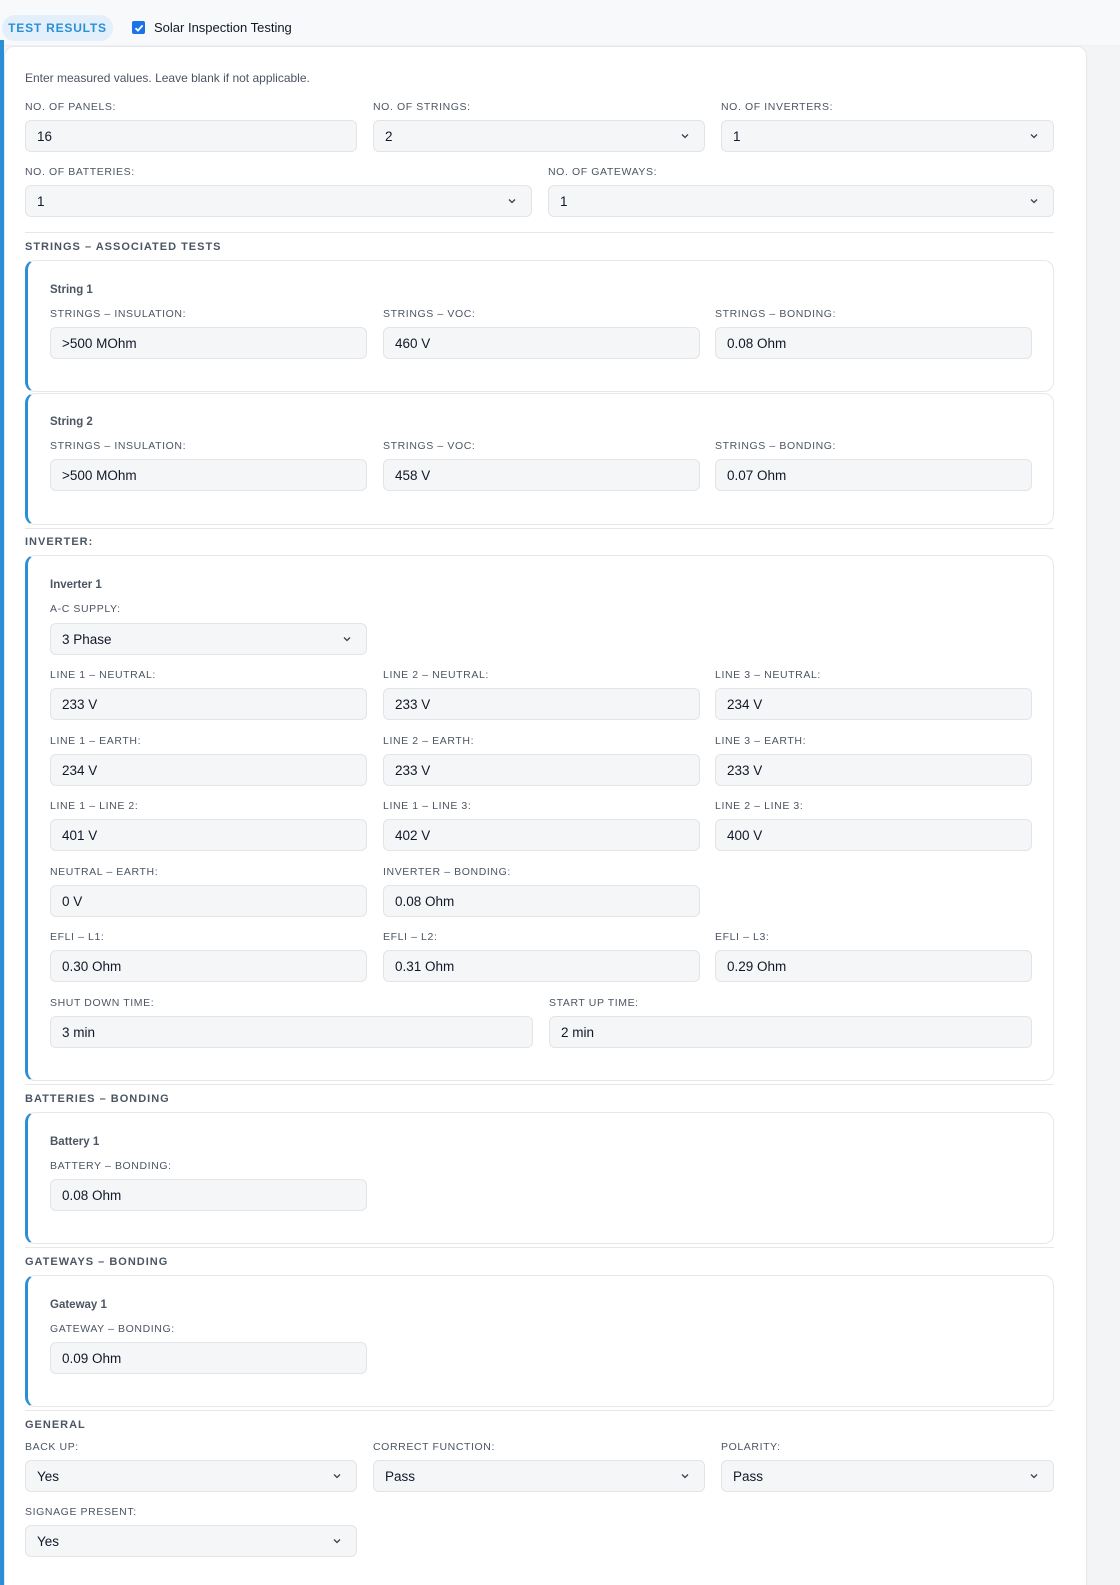 This screenshot has height=1585, width=1120. What do you see at coordinates (873, 770) in the screenshot?
I see `line3-earth-input: 233 V` at bounding box center [873, 770].